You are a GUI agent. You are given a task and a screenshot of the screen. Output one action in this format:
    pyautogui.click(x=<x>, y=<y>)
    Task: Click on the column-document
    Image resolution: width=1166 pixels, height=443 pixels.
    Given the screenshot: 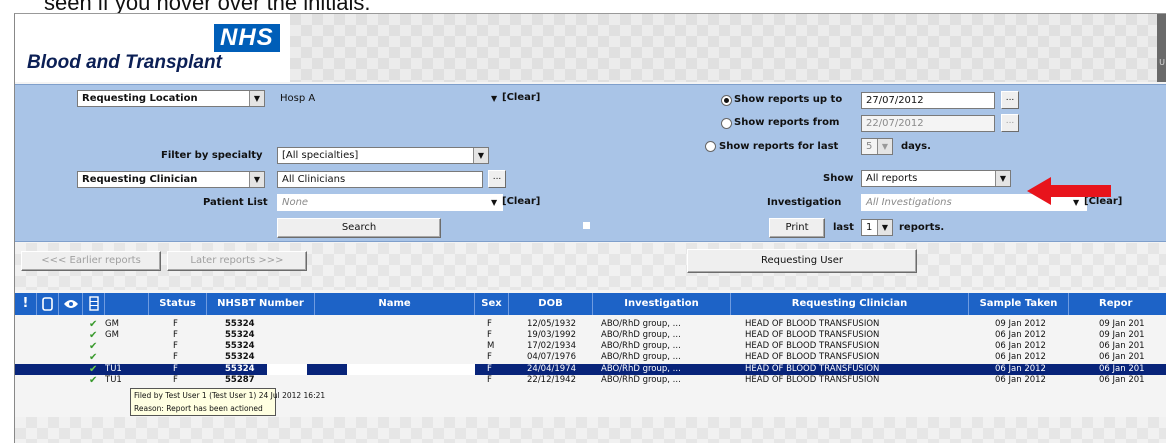 What is the action you would take?
    pyautogui.click(x=48, y=304)
    